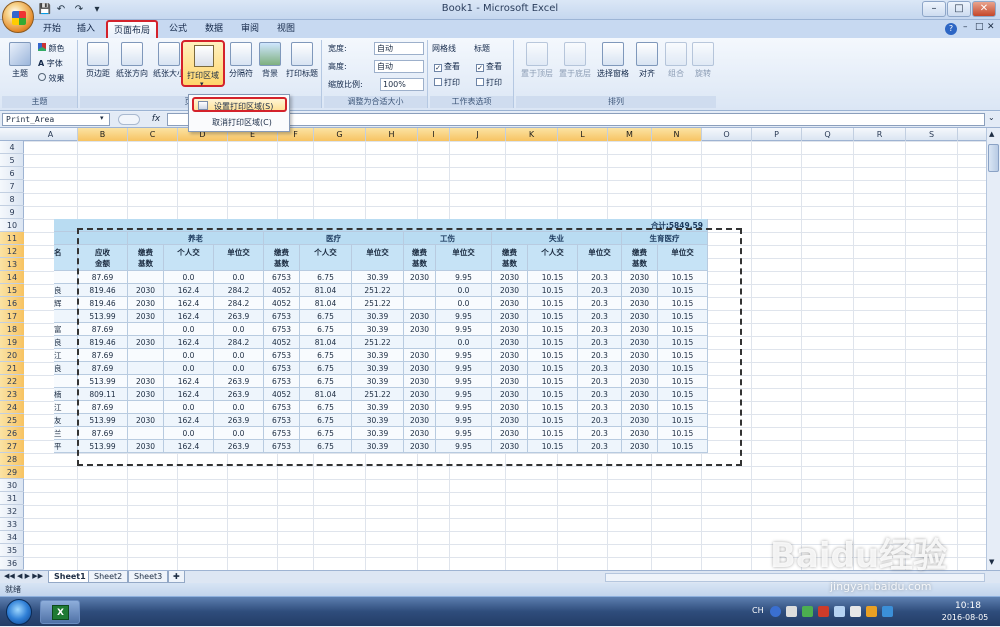 The height and width of the screenshot is (627, 1000). What do you see at coordinates (951, 29) in the screenshot?
I see `help-icon: ?` at bounding box center [951, 29].